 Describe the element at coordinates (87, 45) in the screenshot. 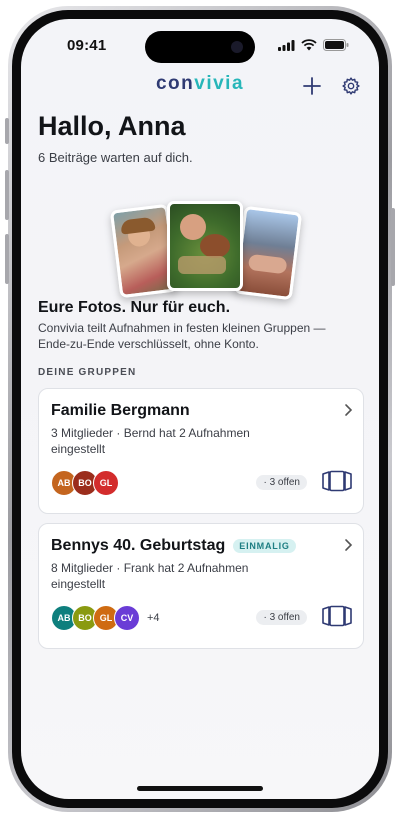

I see `status-time: 09:41` at that location.